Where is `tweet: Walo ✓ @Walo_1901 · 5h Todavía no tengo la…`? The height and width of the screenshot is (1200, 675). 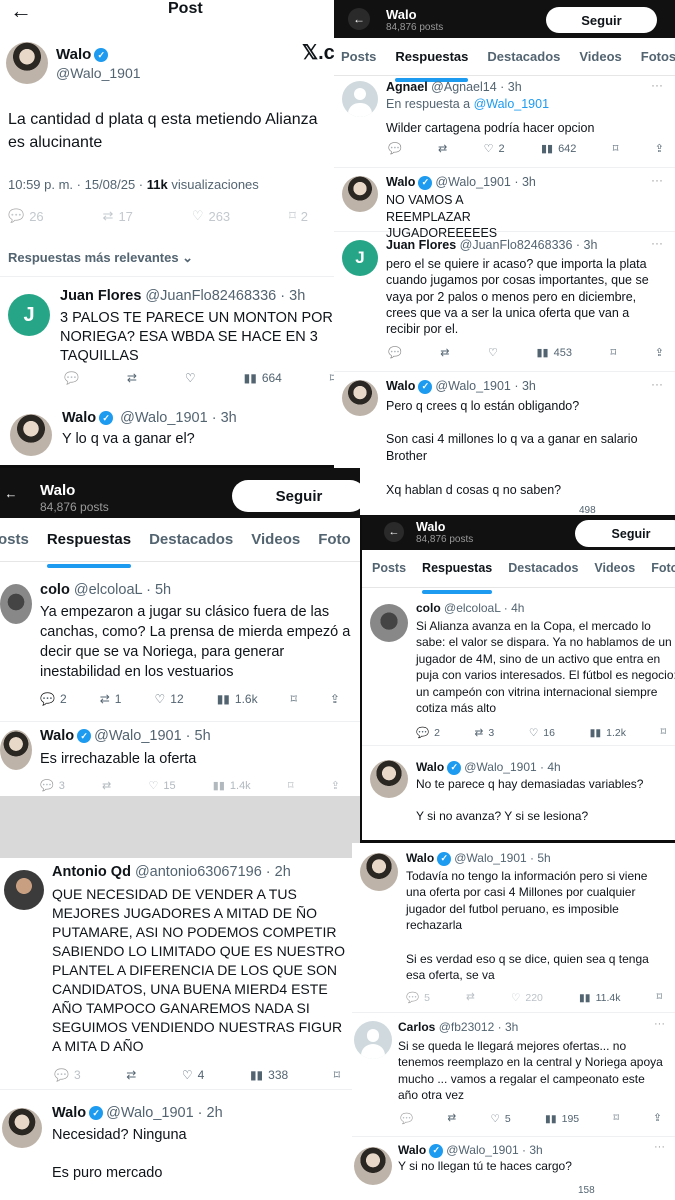 tweet: Walo ✓ @Walo_1901 · 5h Todavía no tengo la… is located at coordinates (513, 928).